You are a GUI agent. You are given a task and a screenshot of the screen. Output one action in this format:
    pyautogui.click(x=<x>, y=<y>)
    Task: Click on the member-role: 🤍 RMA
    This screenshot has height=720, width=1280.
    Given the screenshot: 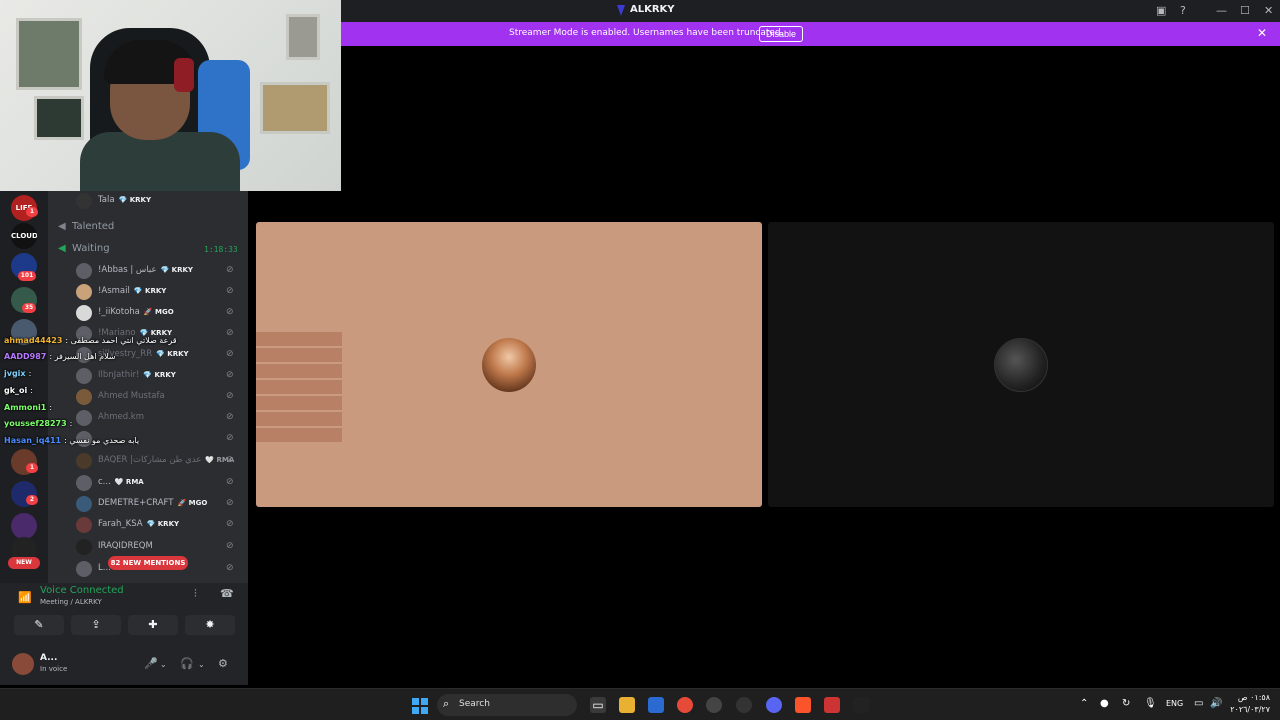 What is the action you would take?
    pyautogui.click(x=129, y=482)
    